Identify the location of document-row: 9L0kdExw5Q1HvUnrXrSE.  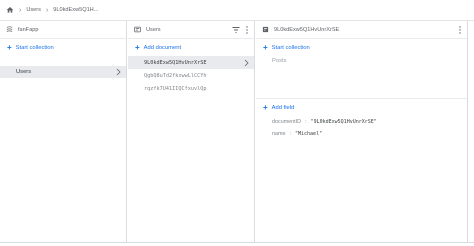
(191, 62).